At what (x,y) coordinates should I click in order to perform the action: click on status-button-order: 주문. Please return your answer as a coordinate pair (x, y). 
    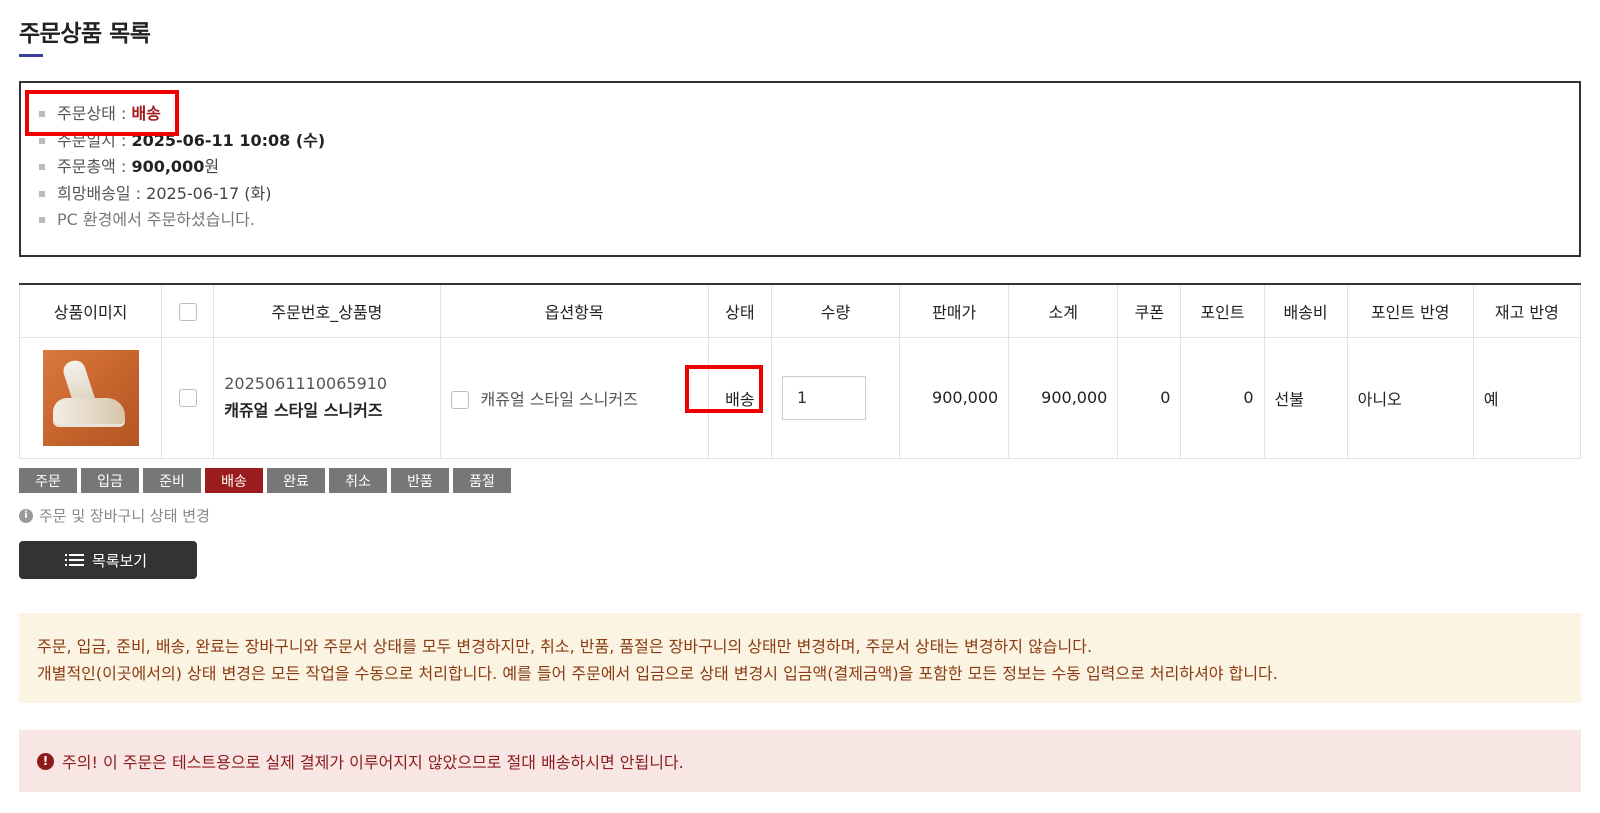
    Looking at the image, I should click on (48, 480).